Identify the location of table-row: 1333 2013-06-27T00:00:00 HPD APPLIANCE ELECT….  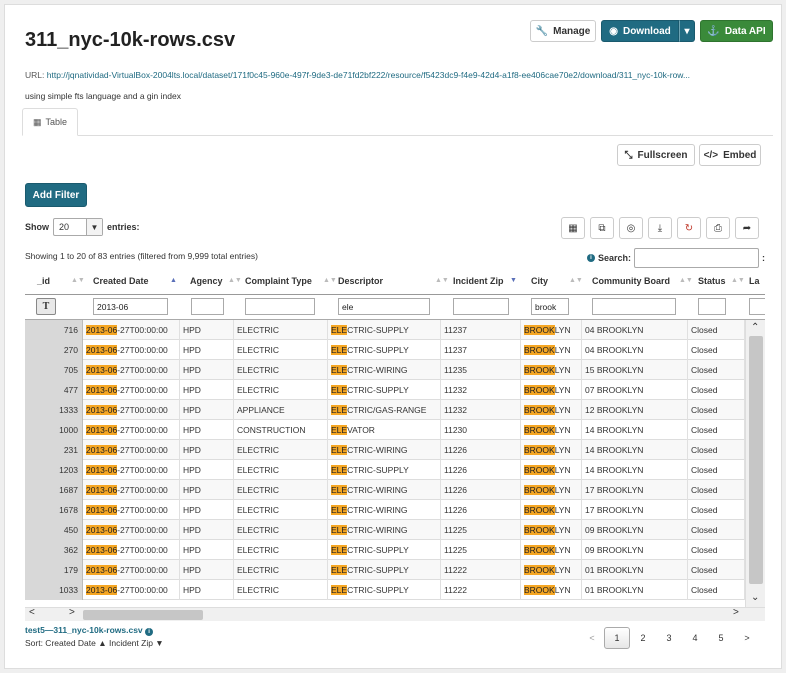
(385, 410).